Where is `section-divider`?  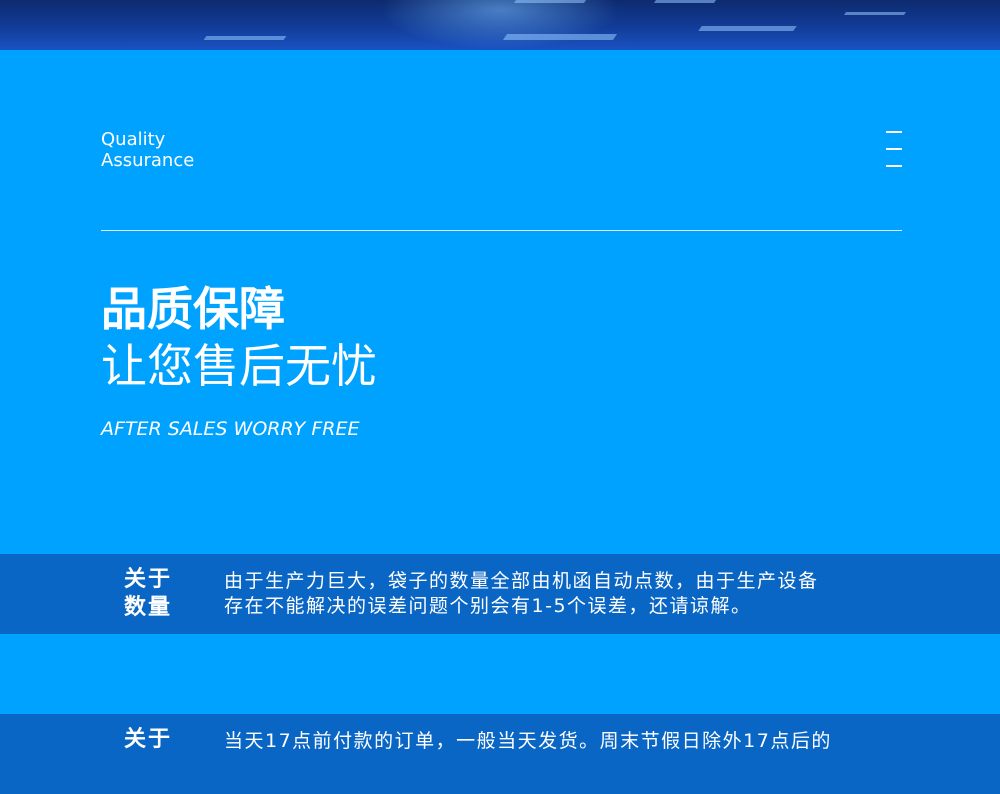 section-divider is located at coordinates (501, 230).